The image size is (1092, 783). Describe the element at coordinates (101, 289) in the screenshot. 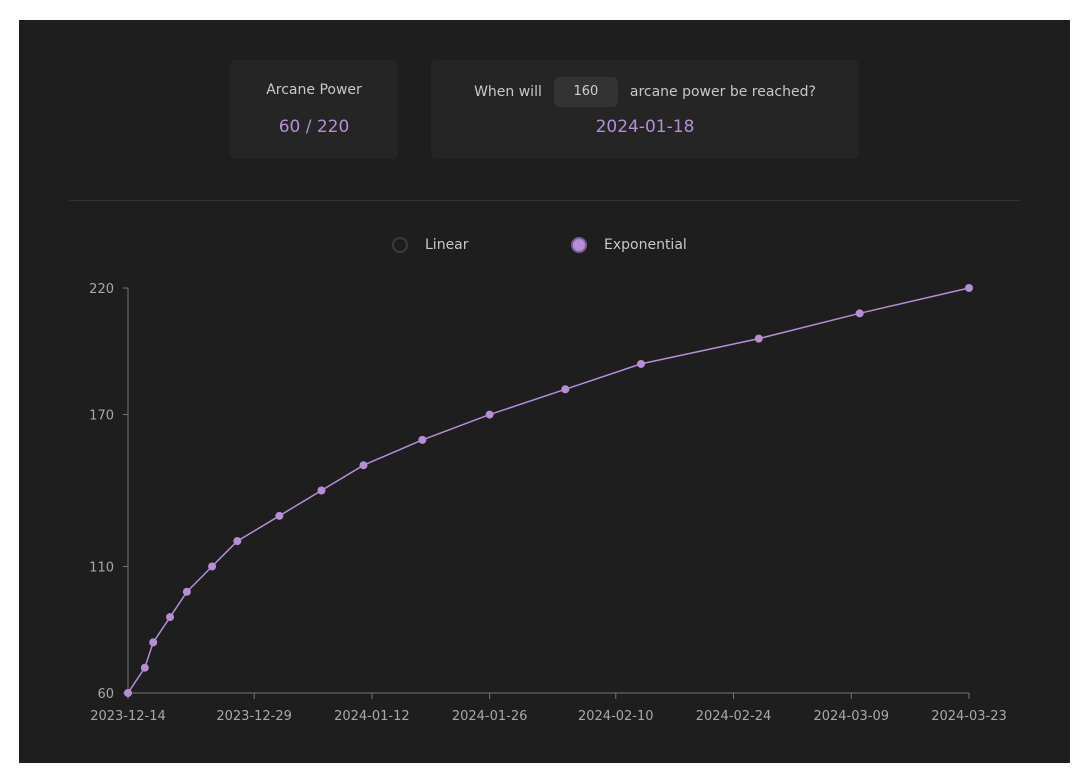

I see `y-tick-label: 220` at that location.